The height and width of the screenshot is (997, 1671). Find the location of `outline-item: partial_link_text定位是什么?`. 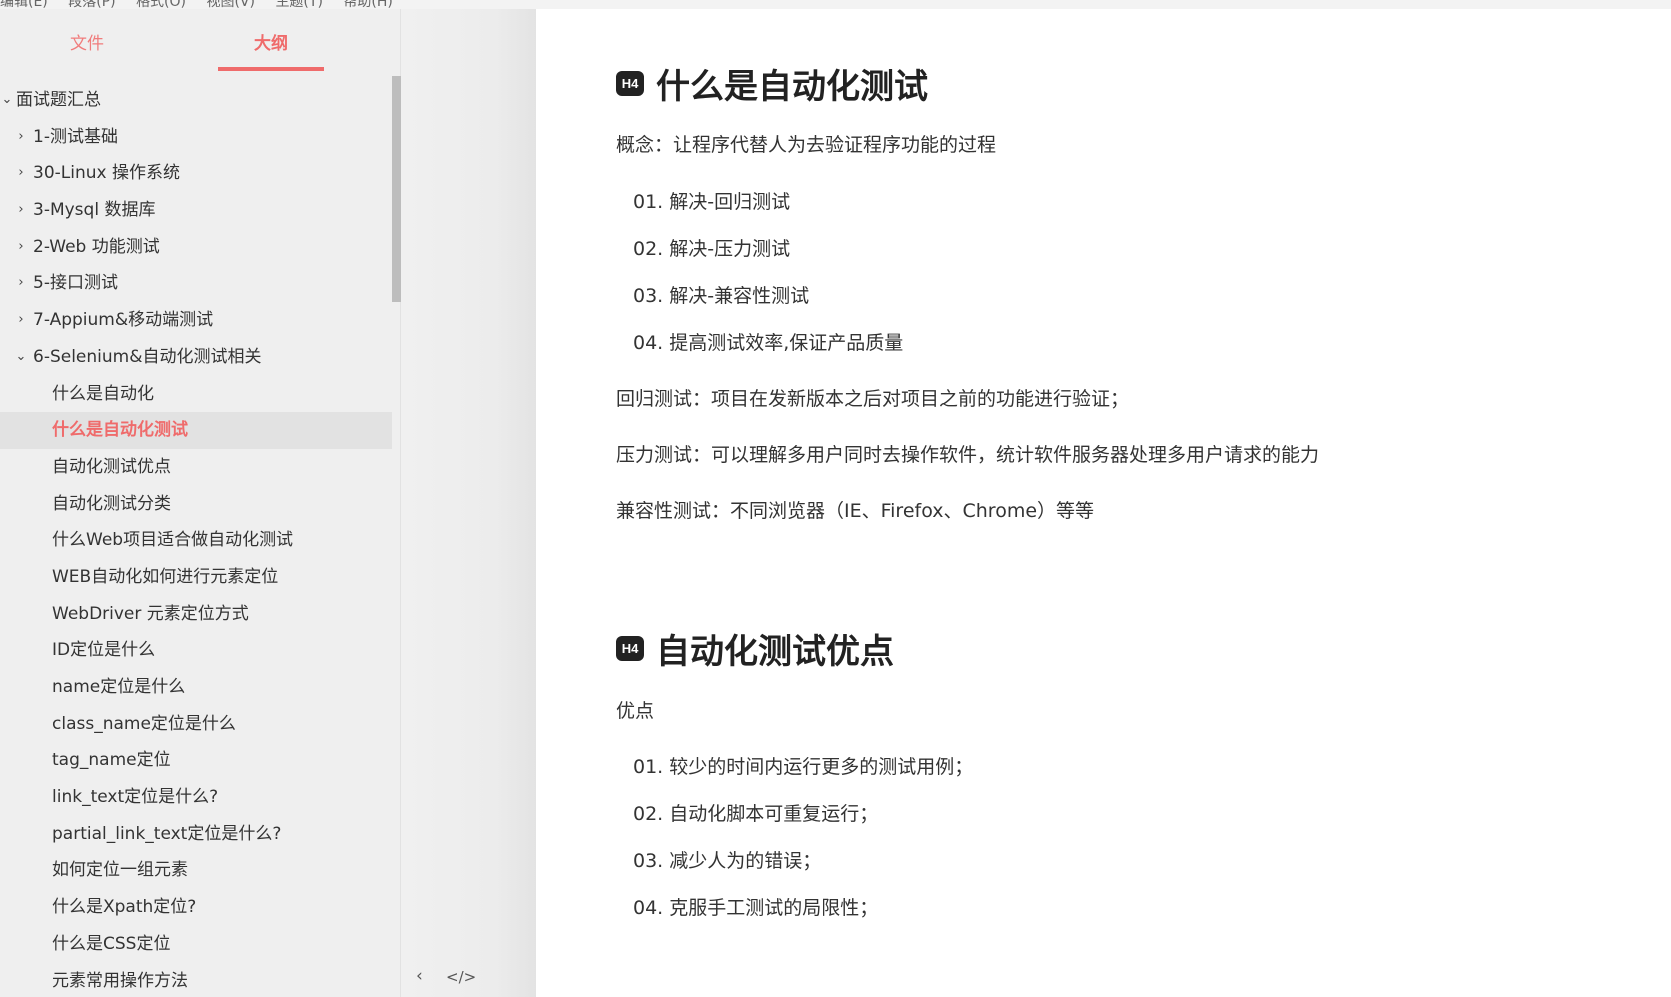

outline-item: partial_link_text定位是什么? is located at coordinates (196, 834).